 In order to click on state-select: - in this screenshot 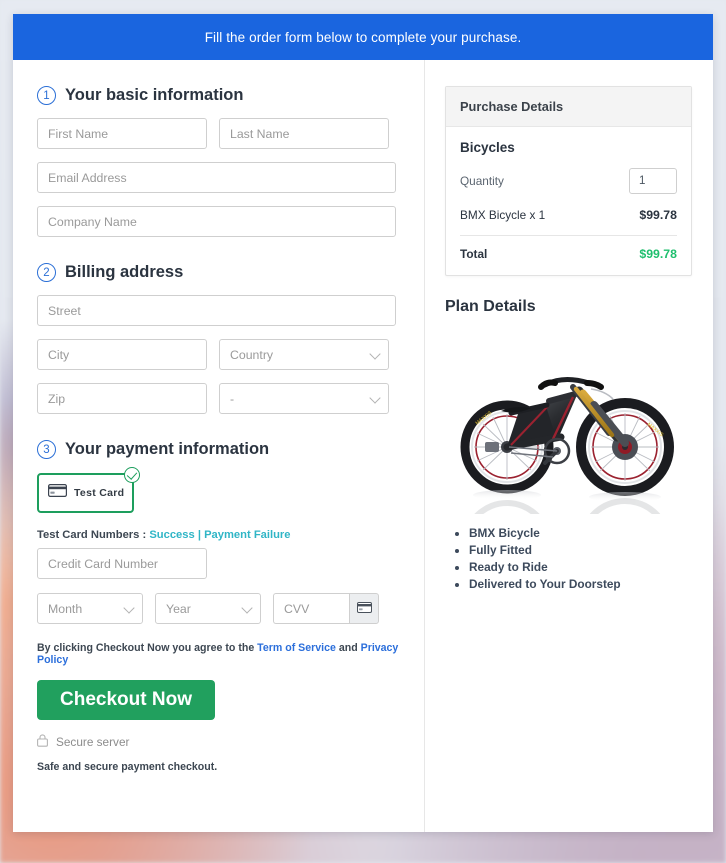, I will do `click(304, 398)`.